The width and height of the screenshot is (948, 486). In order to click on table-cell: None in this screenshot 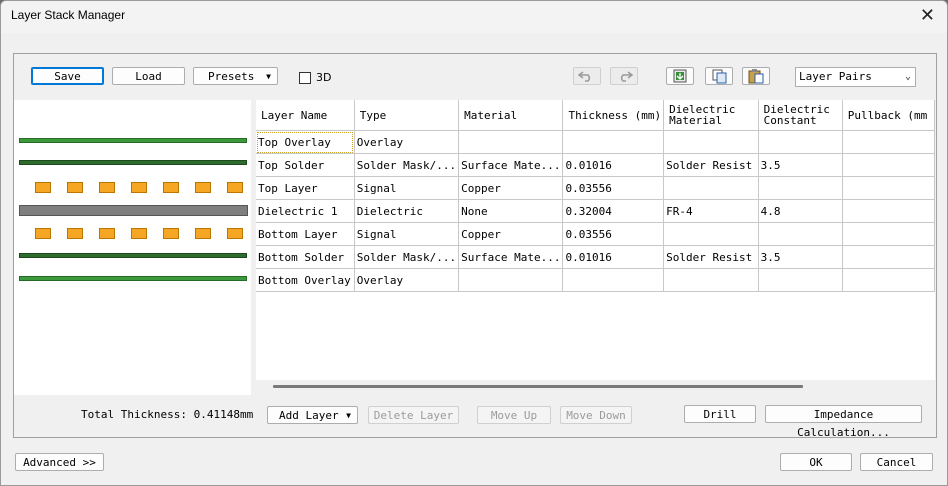, I will do `click(511, 211)`.